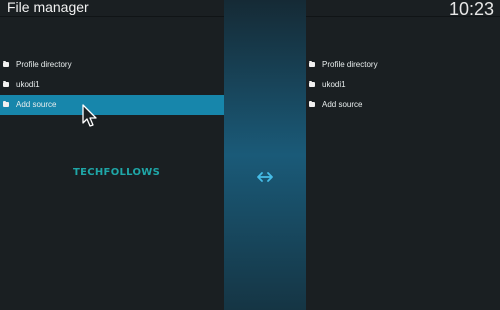 The width and height of the screenshot is (500, 310). I want to click on right-pane: Profile directory ukodi1 Add source, so click(403, 84).